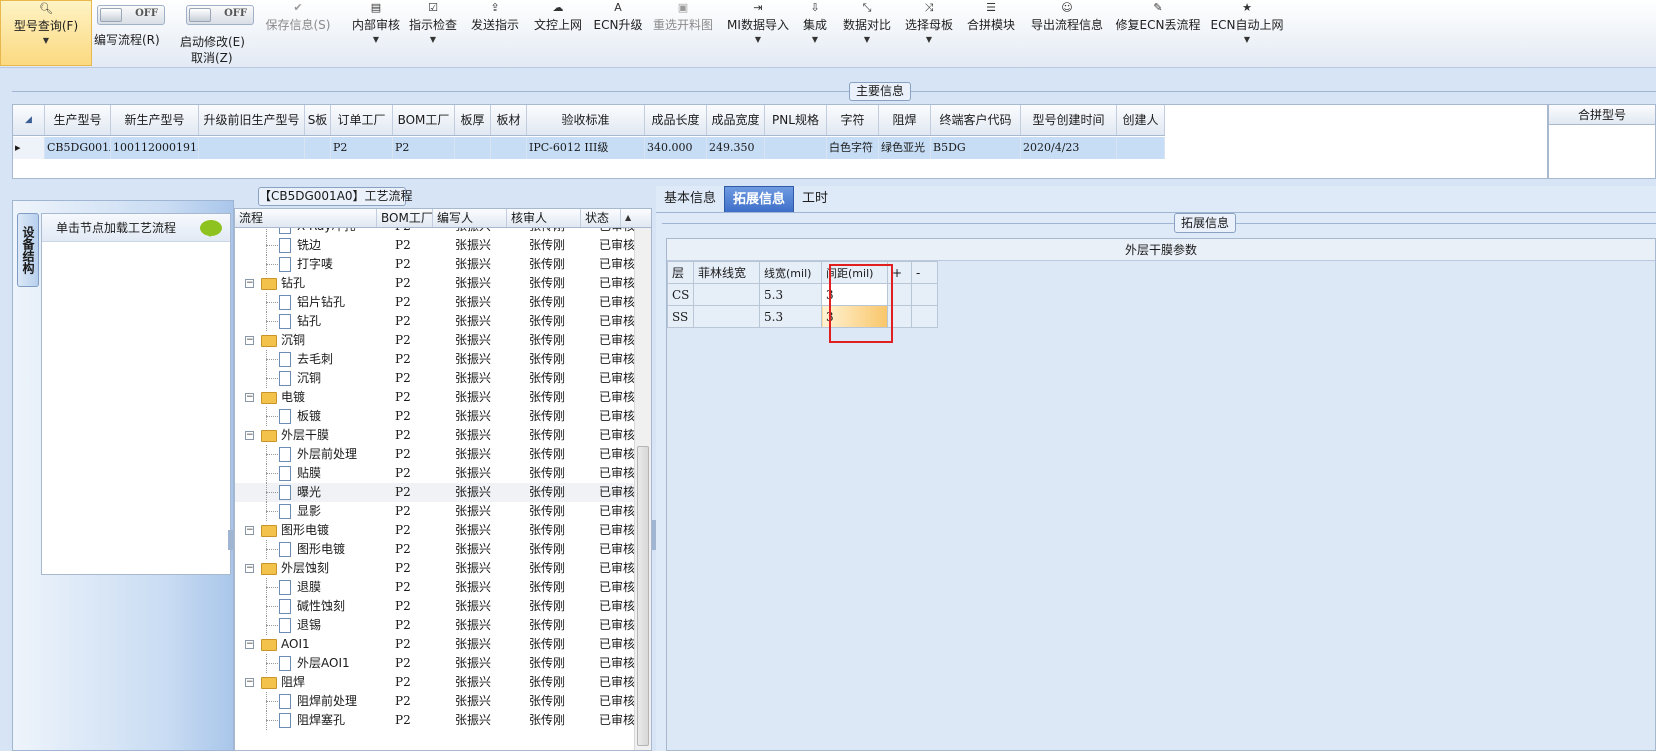 The image size is (1656, 751). I want to click on tree-node: 阻焊前处理, so click(313, 701).